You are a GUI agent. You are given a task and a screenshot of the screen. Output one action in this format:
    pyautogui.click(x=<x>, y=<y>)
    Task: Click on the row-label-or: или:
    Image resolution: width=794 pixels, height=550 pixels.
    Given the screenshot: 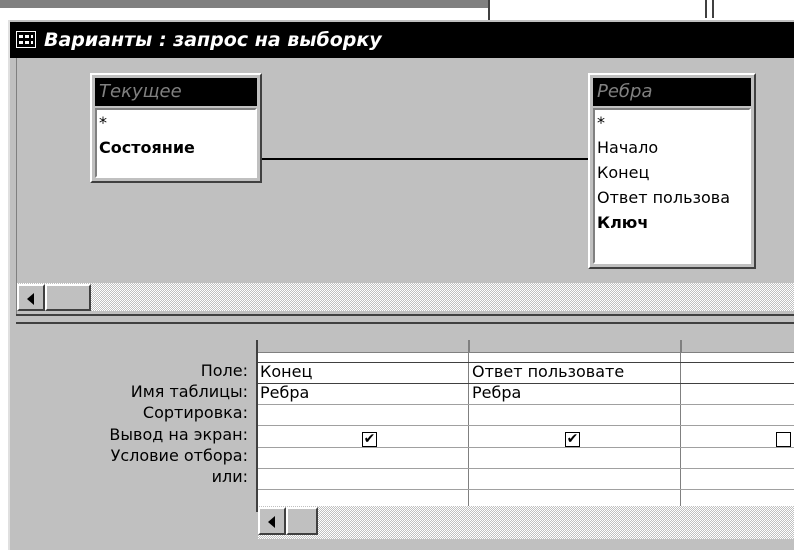 What is the action you would take?
    pyautogui.click(x=229, y=476)
    